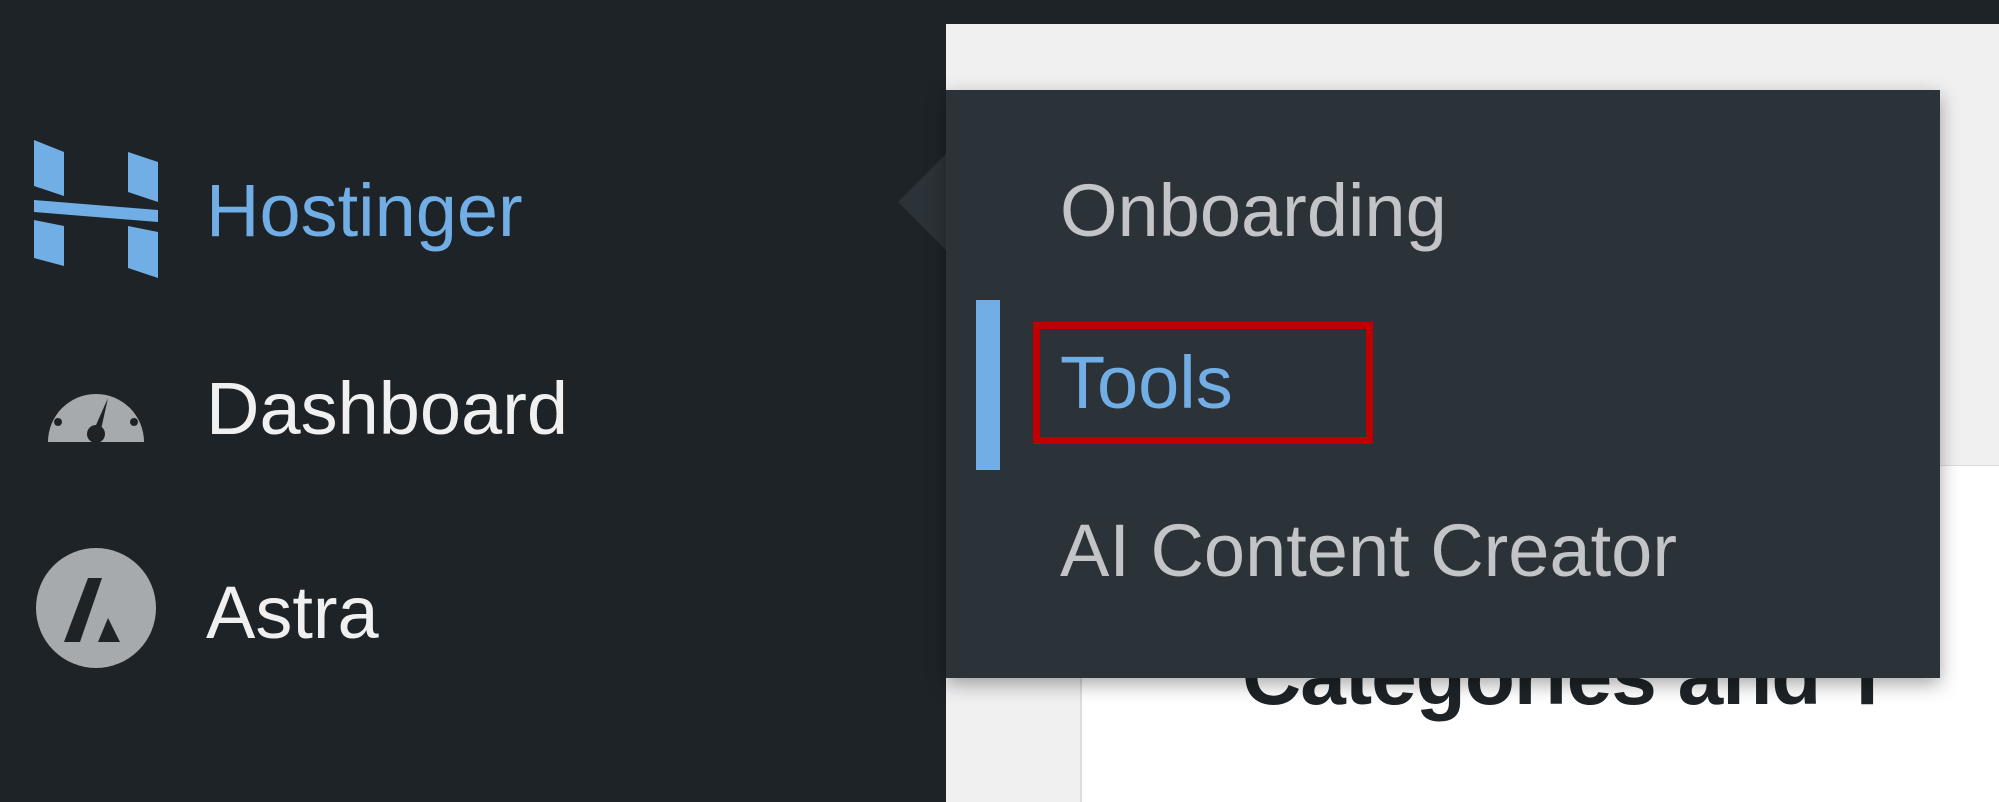 The height and width of the screenshot is (802, 1999). What do you see at coordinates (387, 408) in the screenshot?
I see `sidebar-item-label: Dashboard` at bounding box center [387, 408].